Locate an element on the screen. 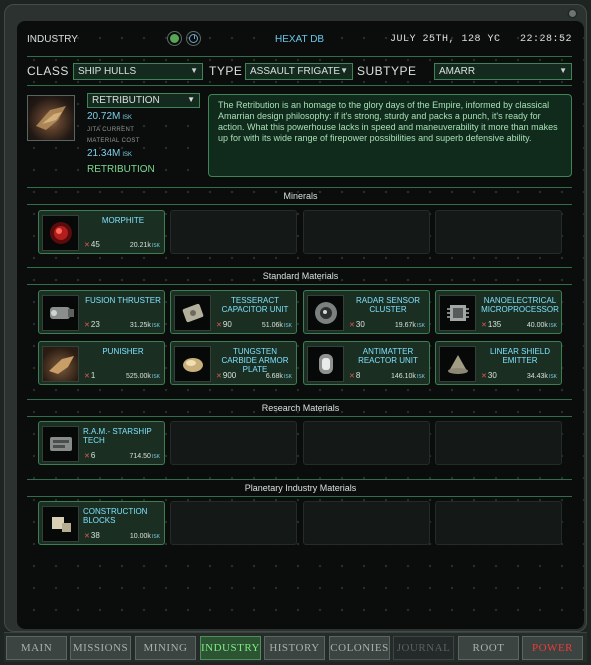 The height and width of the screenshot is (665, 591). qty-value: 23 is located at coordinates (95, 324).